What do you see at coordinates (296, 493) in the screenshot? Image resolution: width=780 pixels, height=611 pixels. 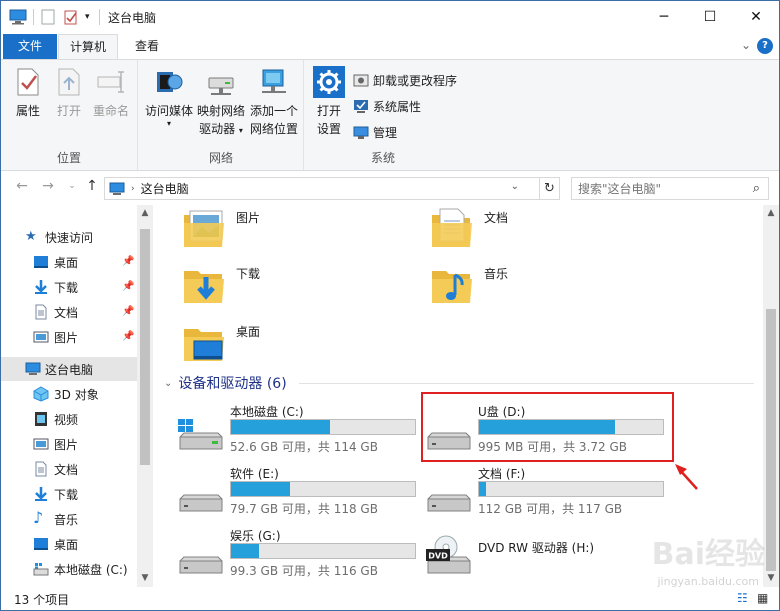 I see `drive-item: 软件 (E:) 79.7 GB 可用，共 118 GB` at bounding box center [296, 493].